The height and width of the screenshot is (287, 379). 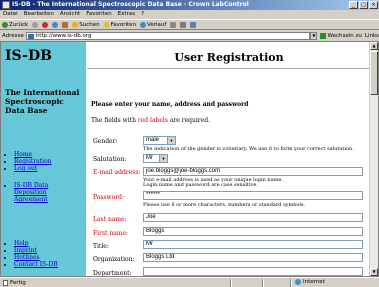 What do you see at coordinates (23, 154) in the screenshot?
I see `nav-link-home: Home` at bounding box center [23, 154].